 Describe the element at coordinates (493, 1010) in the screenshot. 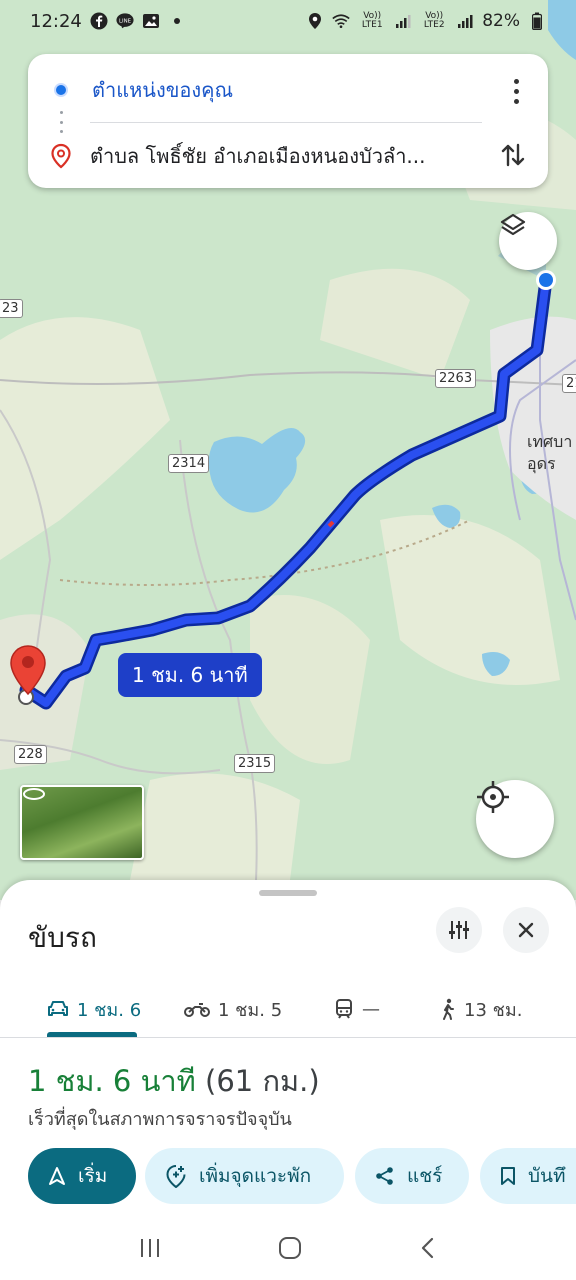

I see `tab-walk-label: 13 ชม.` at that location.